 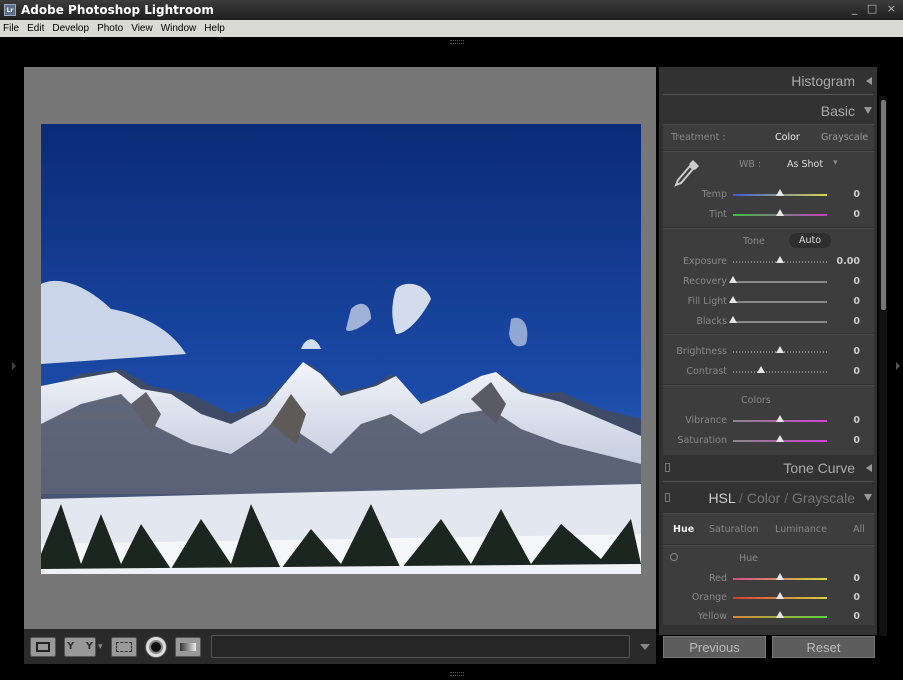 What do you see at coordinates (856, 301) in the screenshot?
I see `fill-light-value: 0` at bounding box center [856, 301].